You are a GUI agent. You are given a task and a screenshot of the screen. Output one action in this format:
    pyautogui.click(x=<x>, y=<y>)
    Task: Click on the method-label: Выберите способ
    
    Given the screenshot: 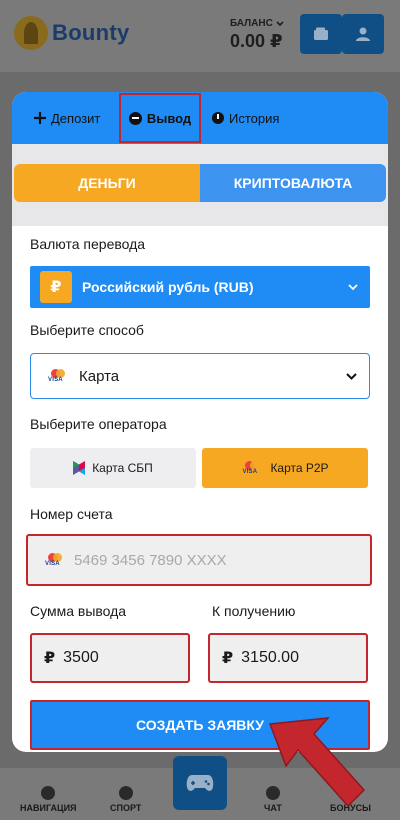 What is the action you would take?
    pyautogui.click(x=87, y=330)
    